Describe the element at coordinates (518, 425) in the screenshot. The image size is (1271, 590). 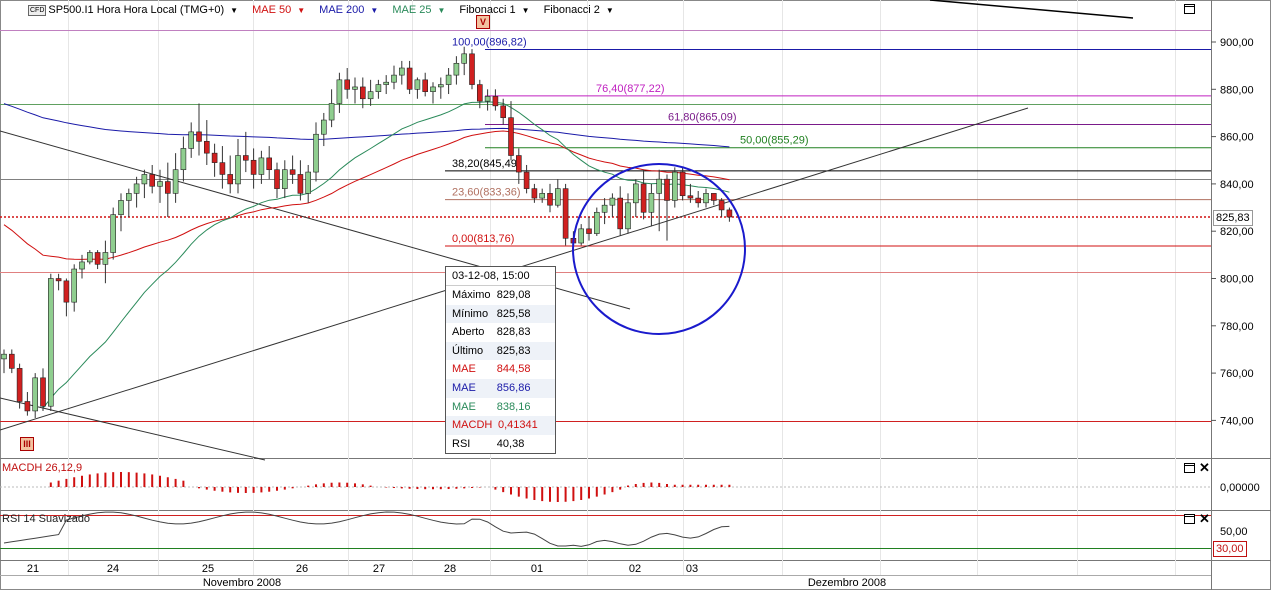
I see `info-value: 0,41341` at that location.